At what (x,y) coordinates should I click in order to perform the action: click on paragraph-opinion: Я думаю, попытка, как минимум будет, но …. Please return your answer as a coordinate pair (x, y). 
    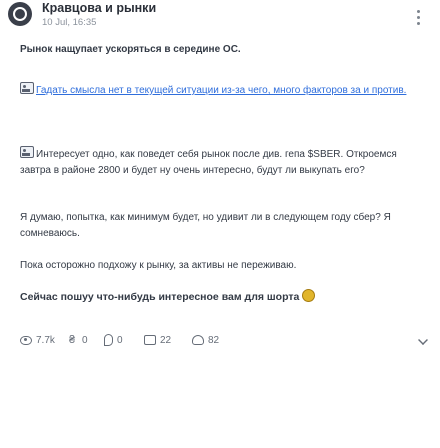
    Looking at the image, I should click on (205, 225).